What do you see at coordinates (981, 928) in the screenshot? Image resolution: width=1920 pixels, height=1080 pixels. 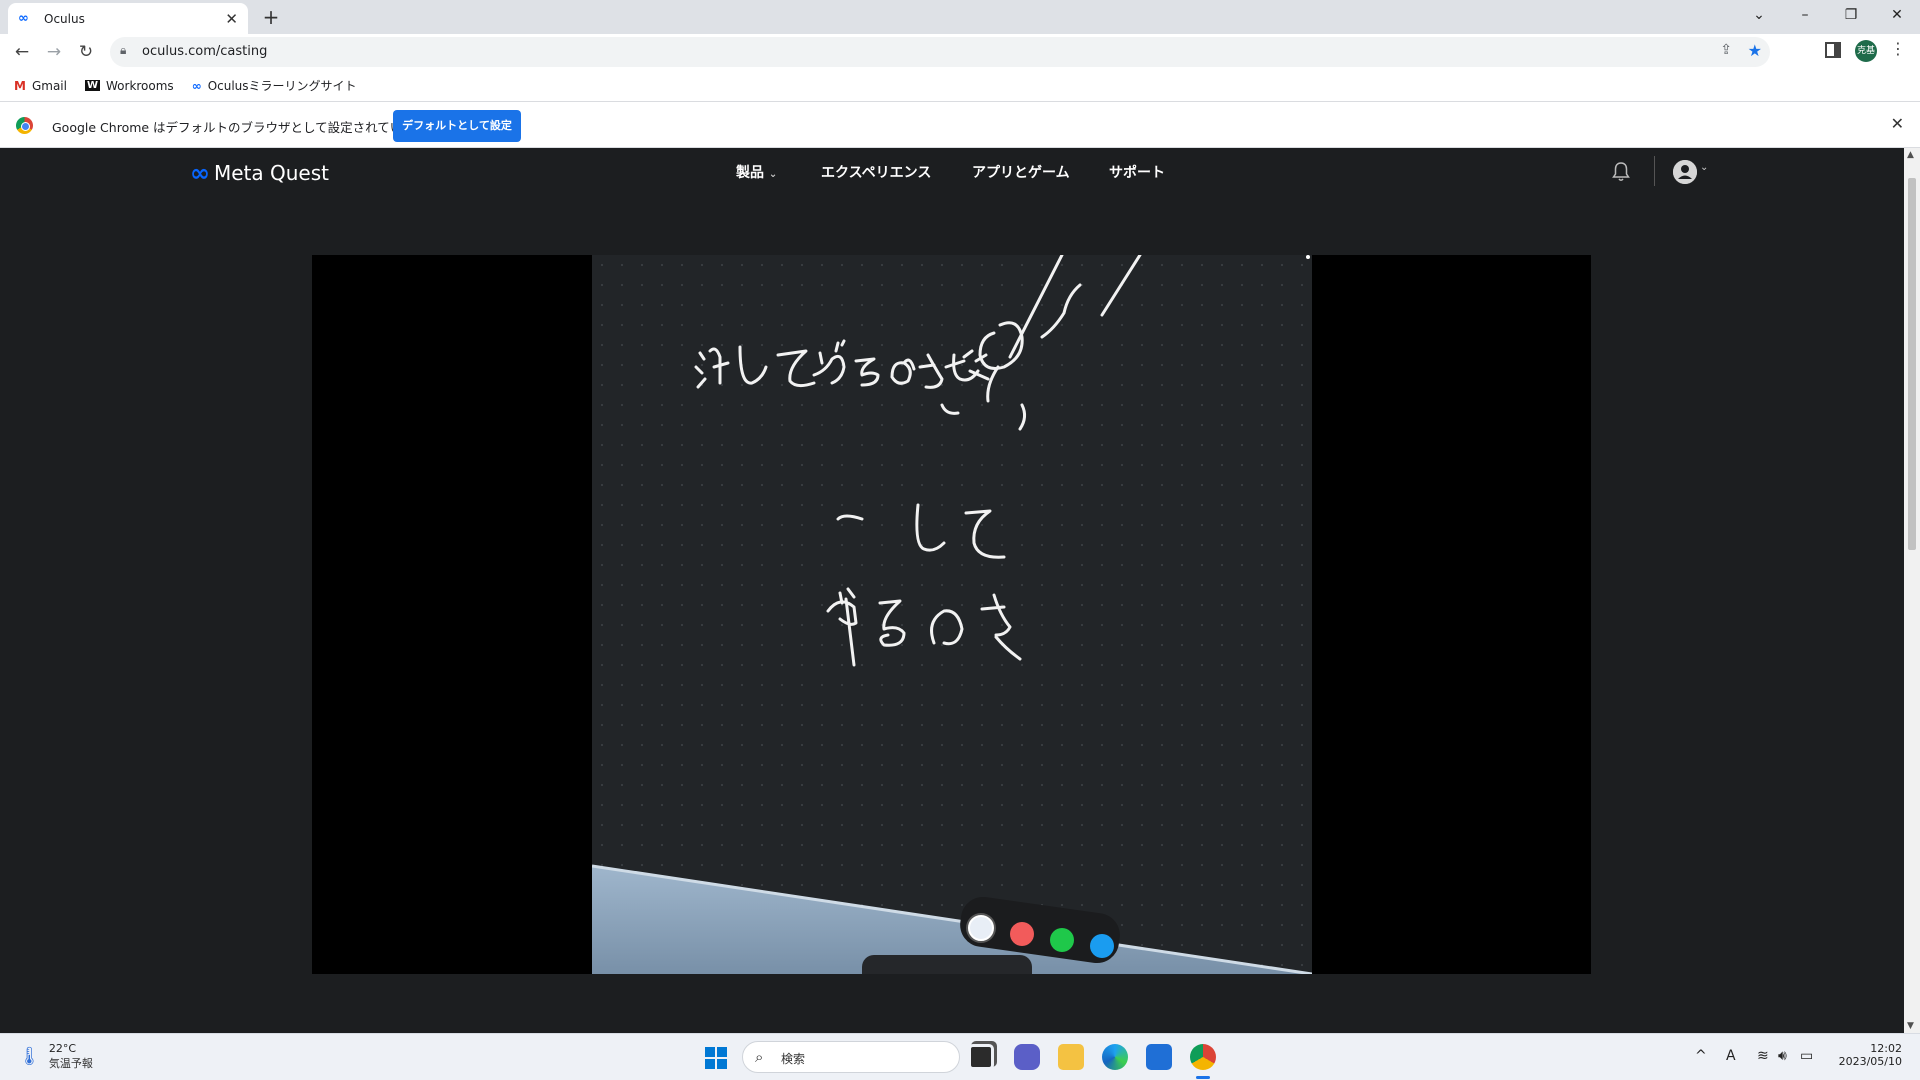 I see `palette-white-color` at bounding box center [981, 928].